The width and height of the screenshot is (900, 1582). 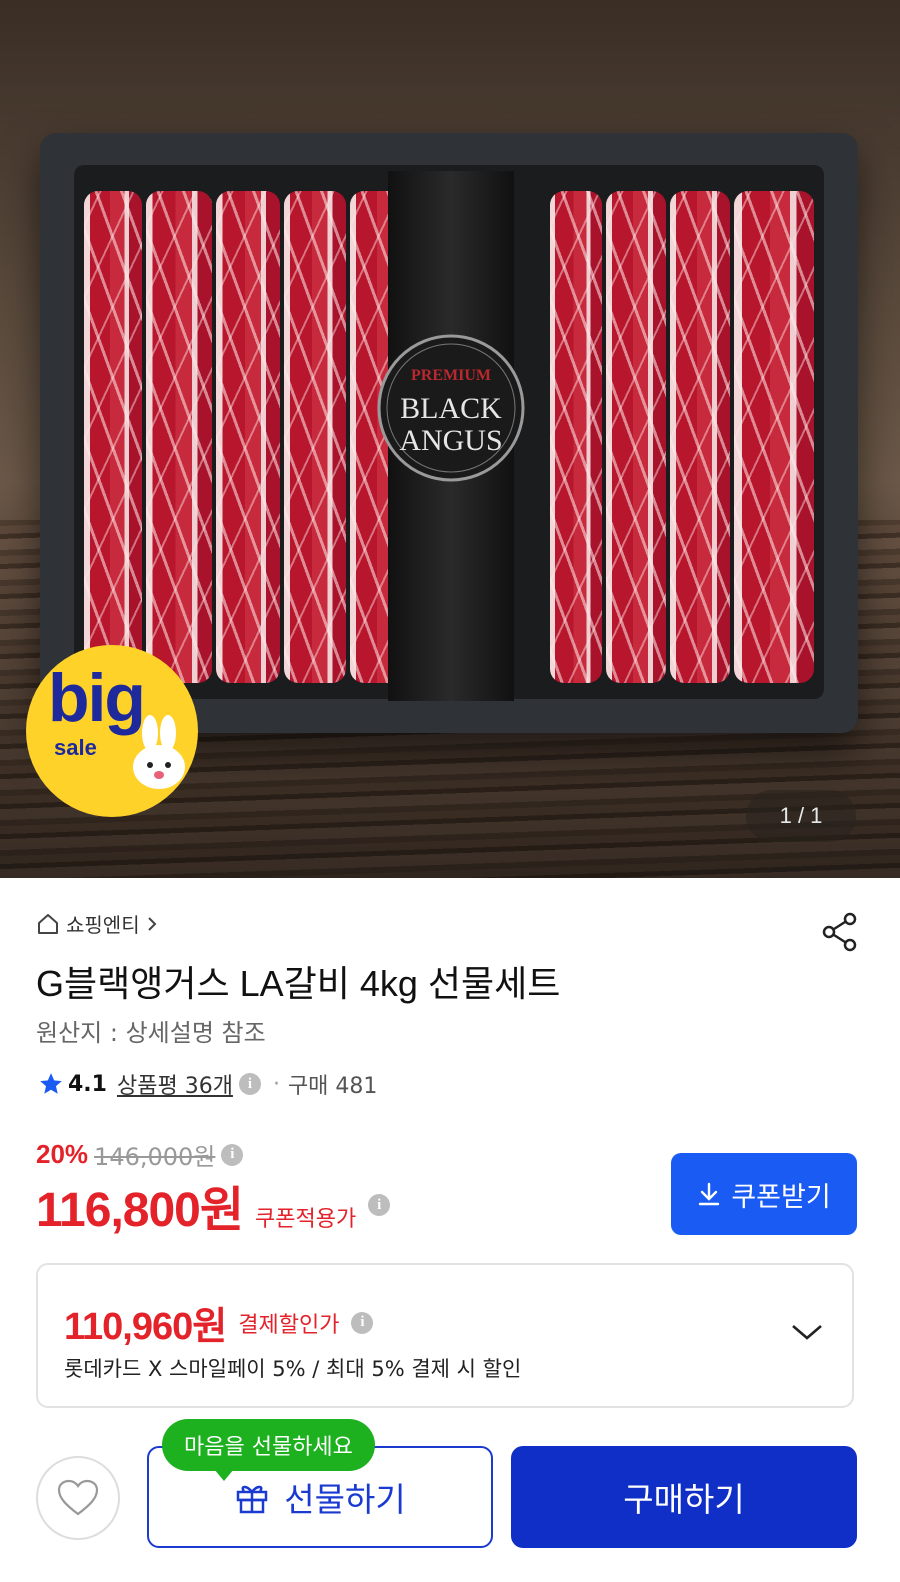 I want to click on rating-score: 4.1, so click(x=87, y=1084).